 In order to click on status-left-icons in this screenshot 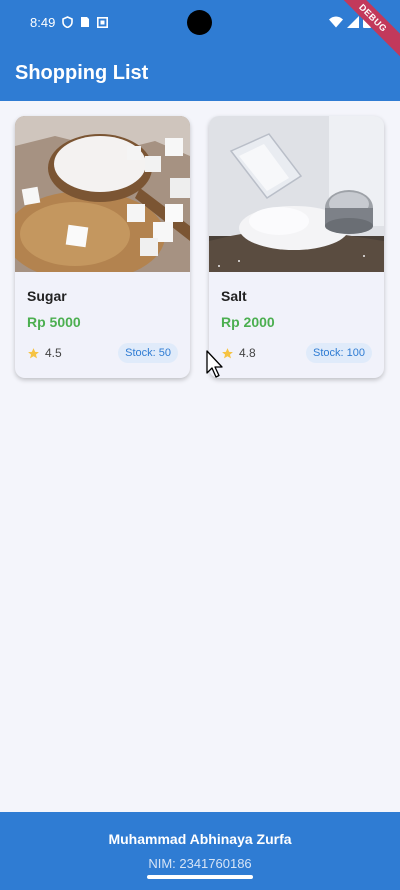, I will do `click(85, 22)`.